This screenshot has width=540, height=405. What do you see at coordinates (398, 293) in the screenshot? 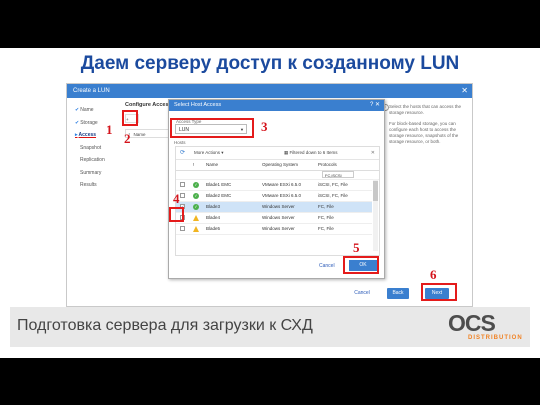
I see `wizard-back-button: Back` at bounding box center [398, 293].